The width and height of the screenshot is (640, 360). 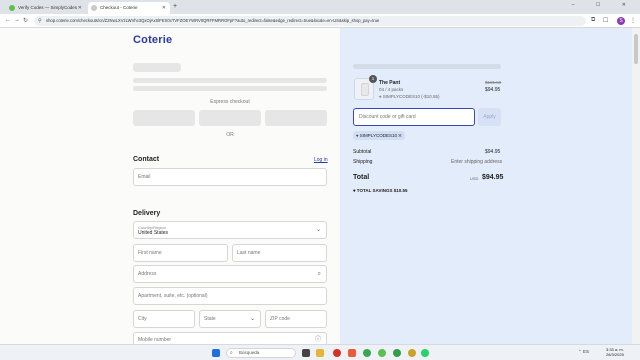 I want to click on window-controls: – ☐ ✕, so click(x=604, y=5).